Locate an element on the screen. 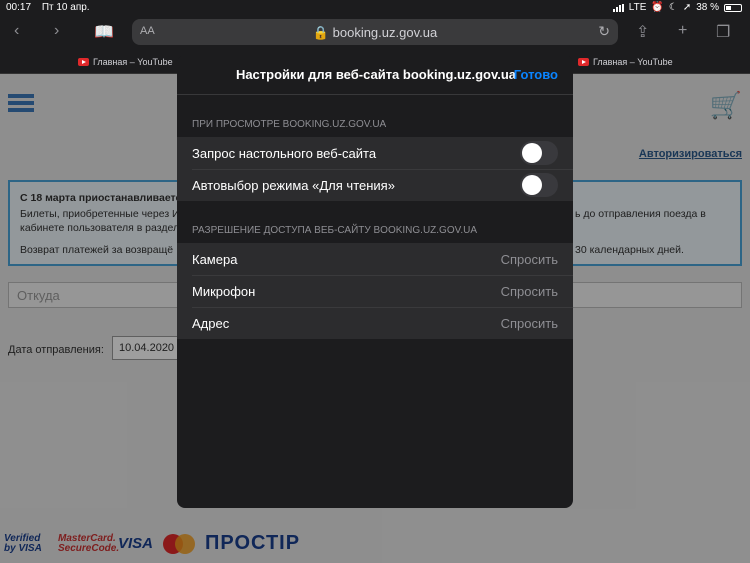  address-bar: AA 🔒 booking.uz.gov.ua ↻ is located at coordinates (375, 32).